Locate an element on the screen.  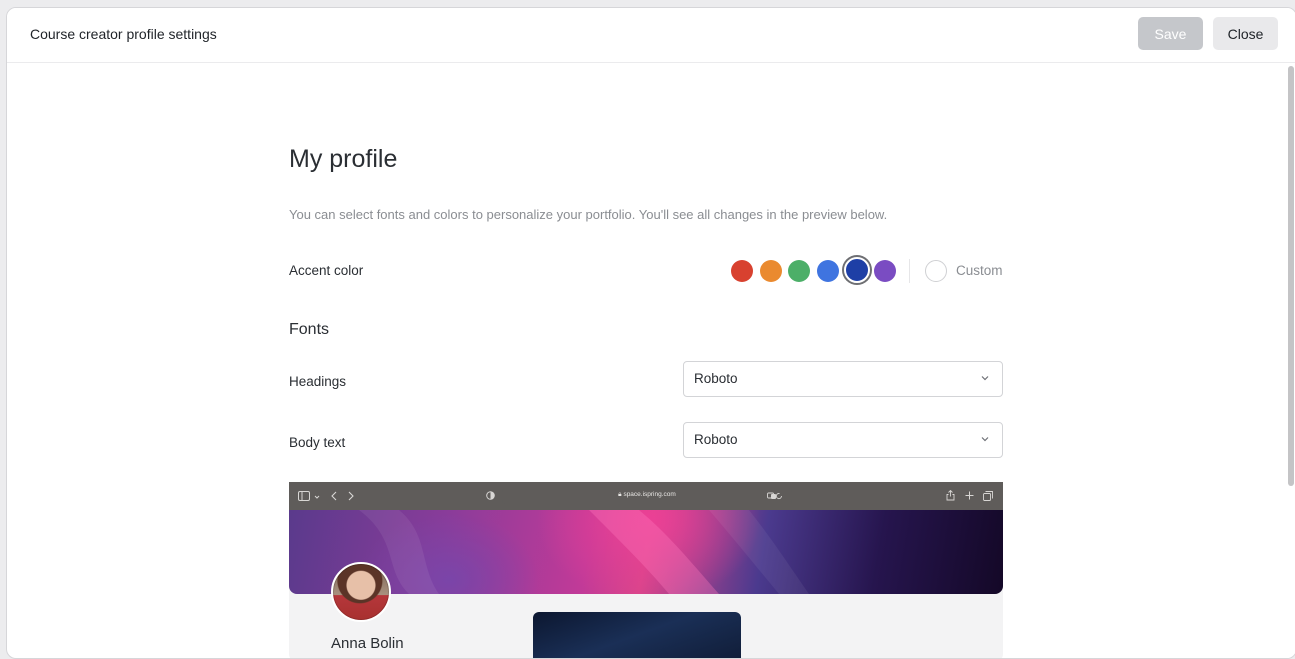
body-font-label: Body text is located at coordinates (317, 442).